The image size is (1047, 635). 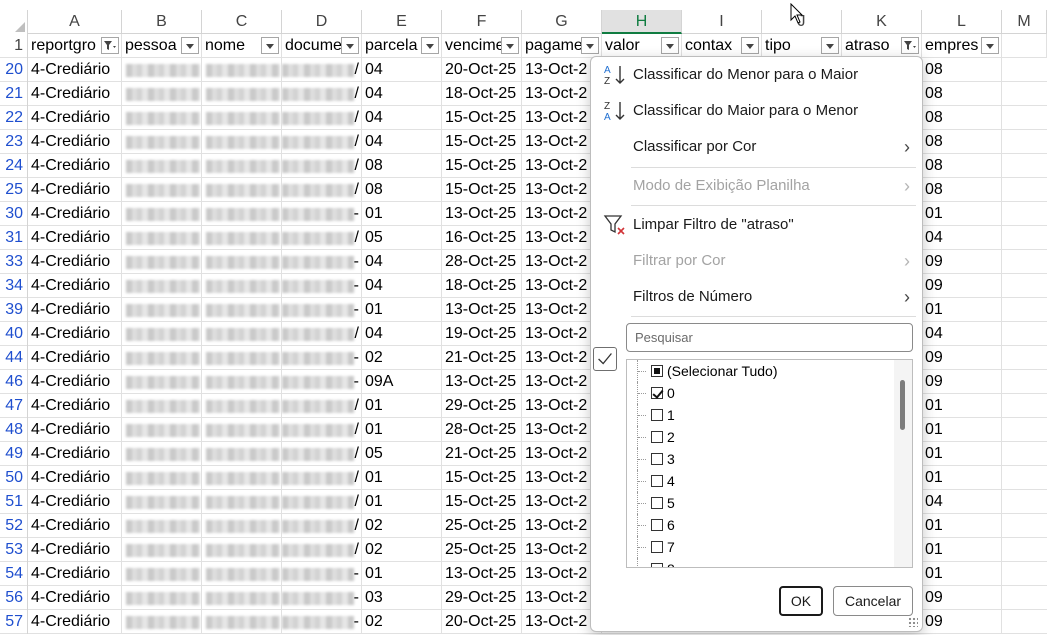 What do you see at coordinates (162, 46) in the screenshot?
I see `header-cell-b: pessoa` at bounding box center [162, 46].